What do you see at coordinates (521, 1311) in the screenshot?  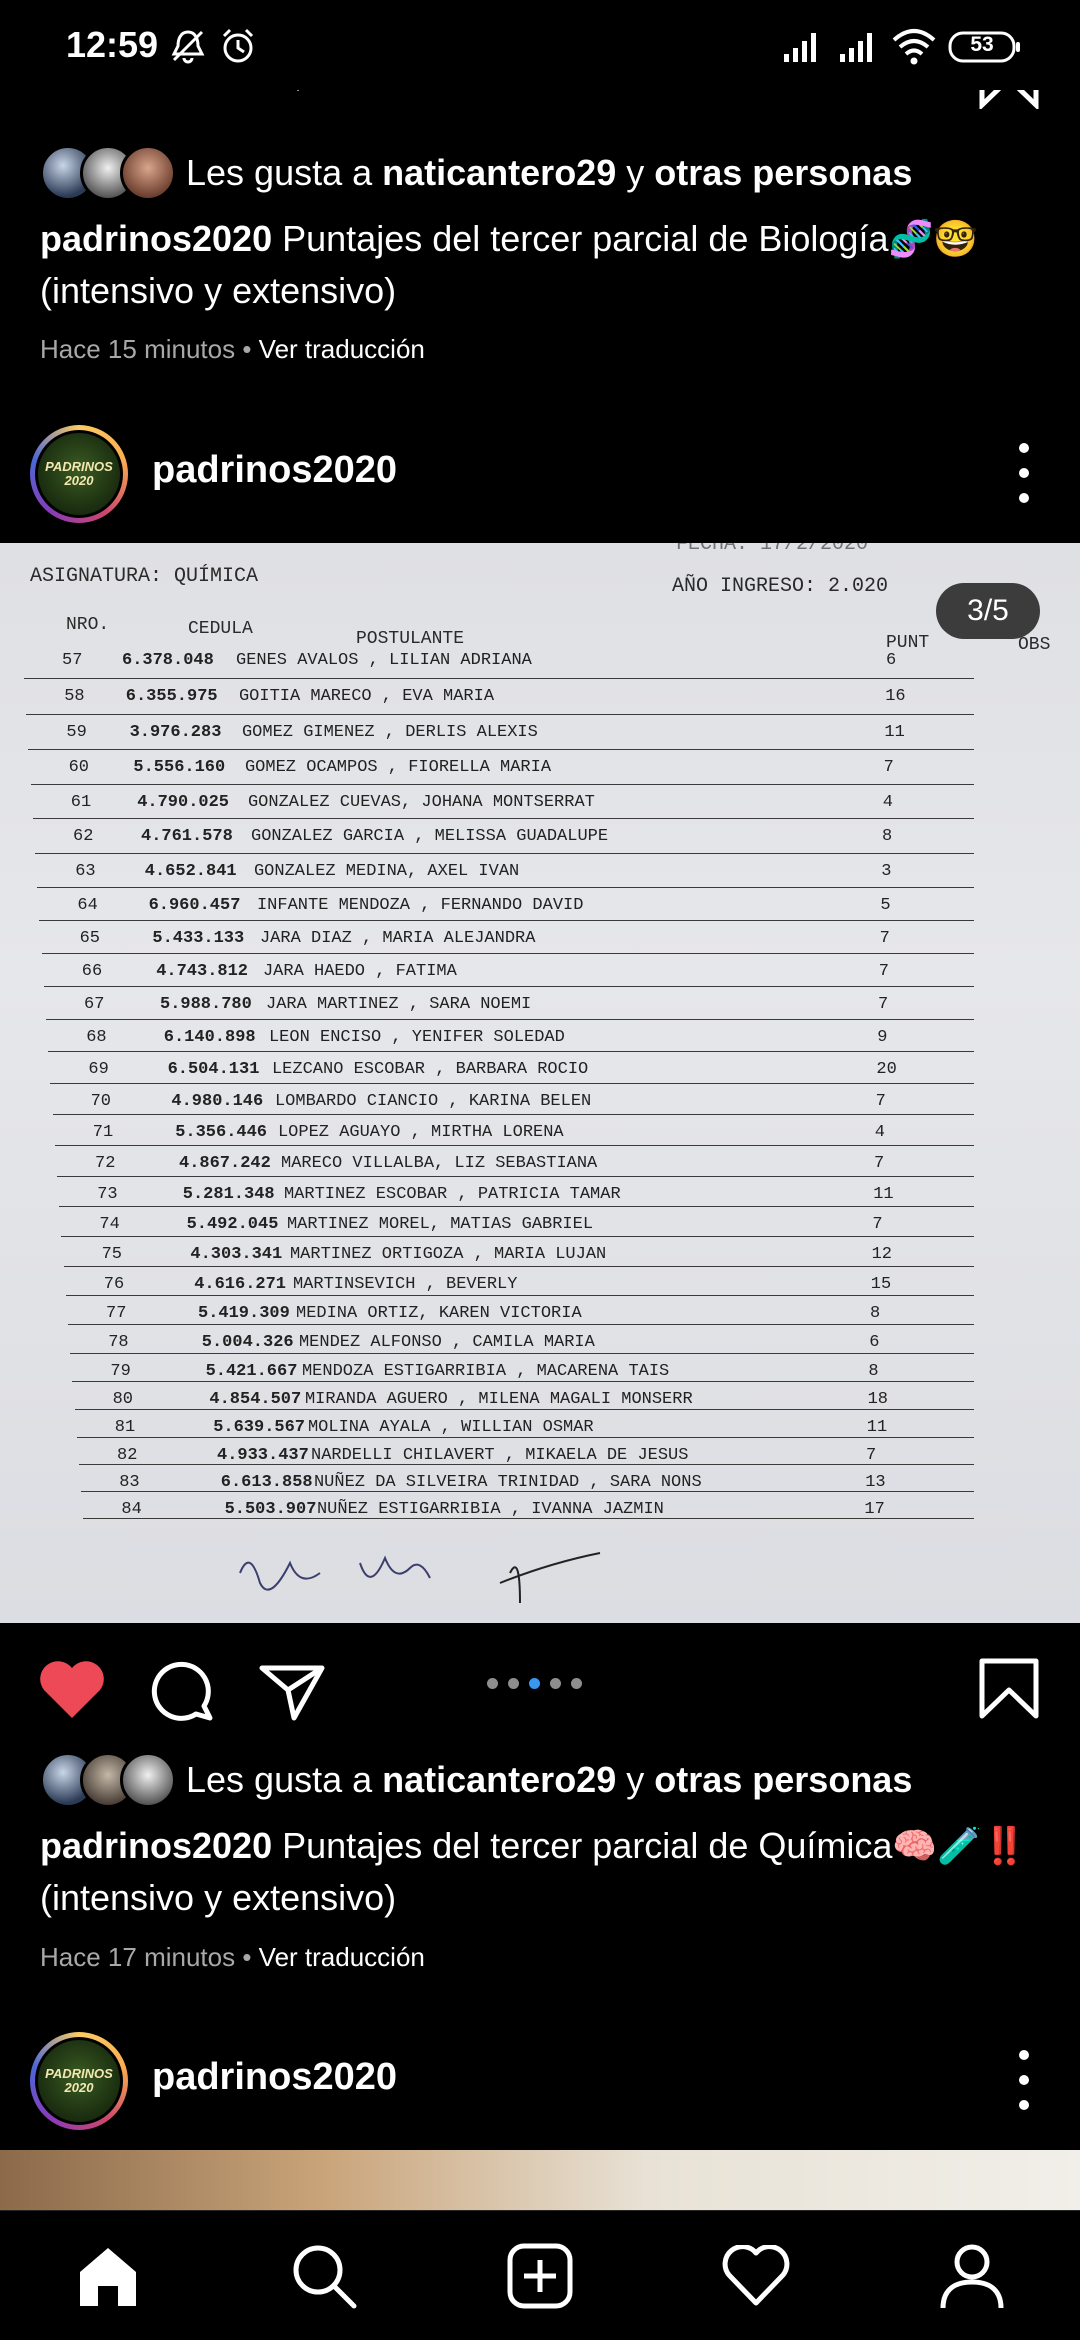 I see `table-row: 77 5.419.309 MEDINA ORTIZ, KAREN VICTORIA 8` at bounding box center [521, 1311].